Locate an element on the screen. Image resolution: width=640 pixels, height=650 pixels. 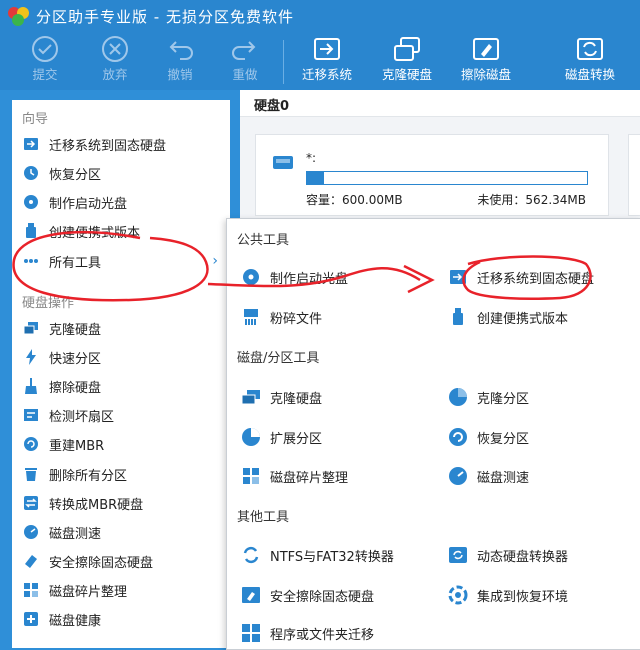
migrate-system-button: 迁移系统 is located at coordinates (327, 58).